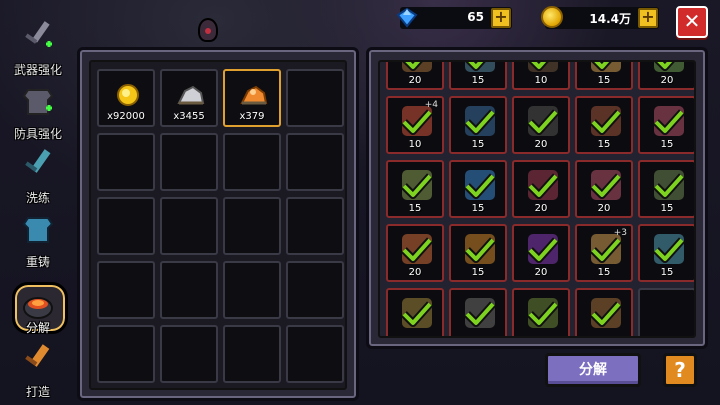 This screenshot has height=405, width=720. I want to click on sidebar-item-label: 分解, so click(37, 328).